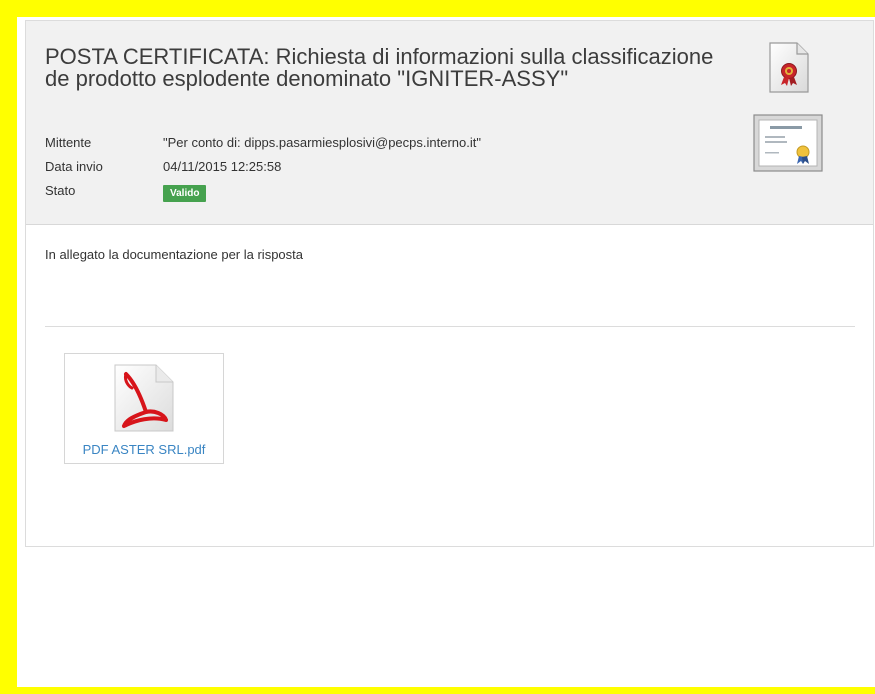 This screenshot has height=694, width=875. Describe the element at coordinates (8, 347) in the screenshot. I see `highlight-border-left` at that location.